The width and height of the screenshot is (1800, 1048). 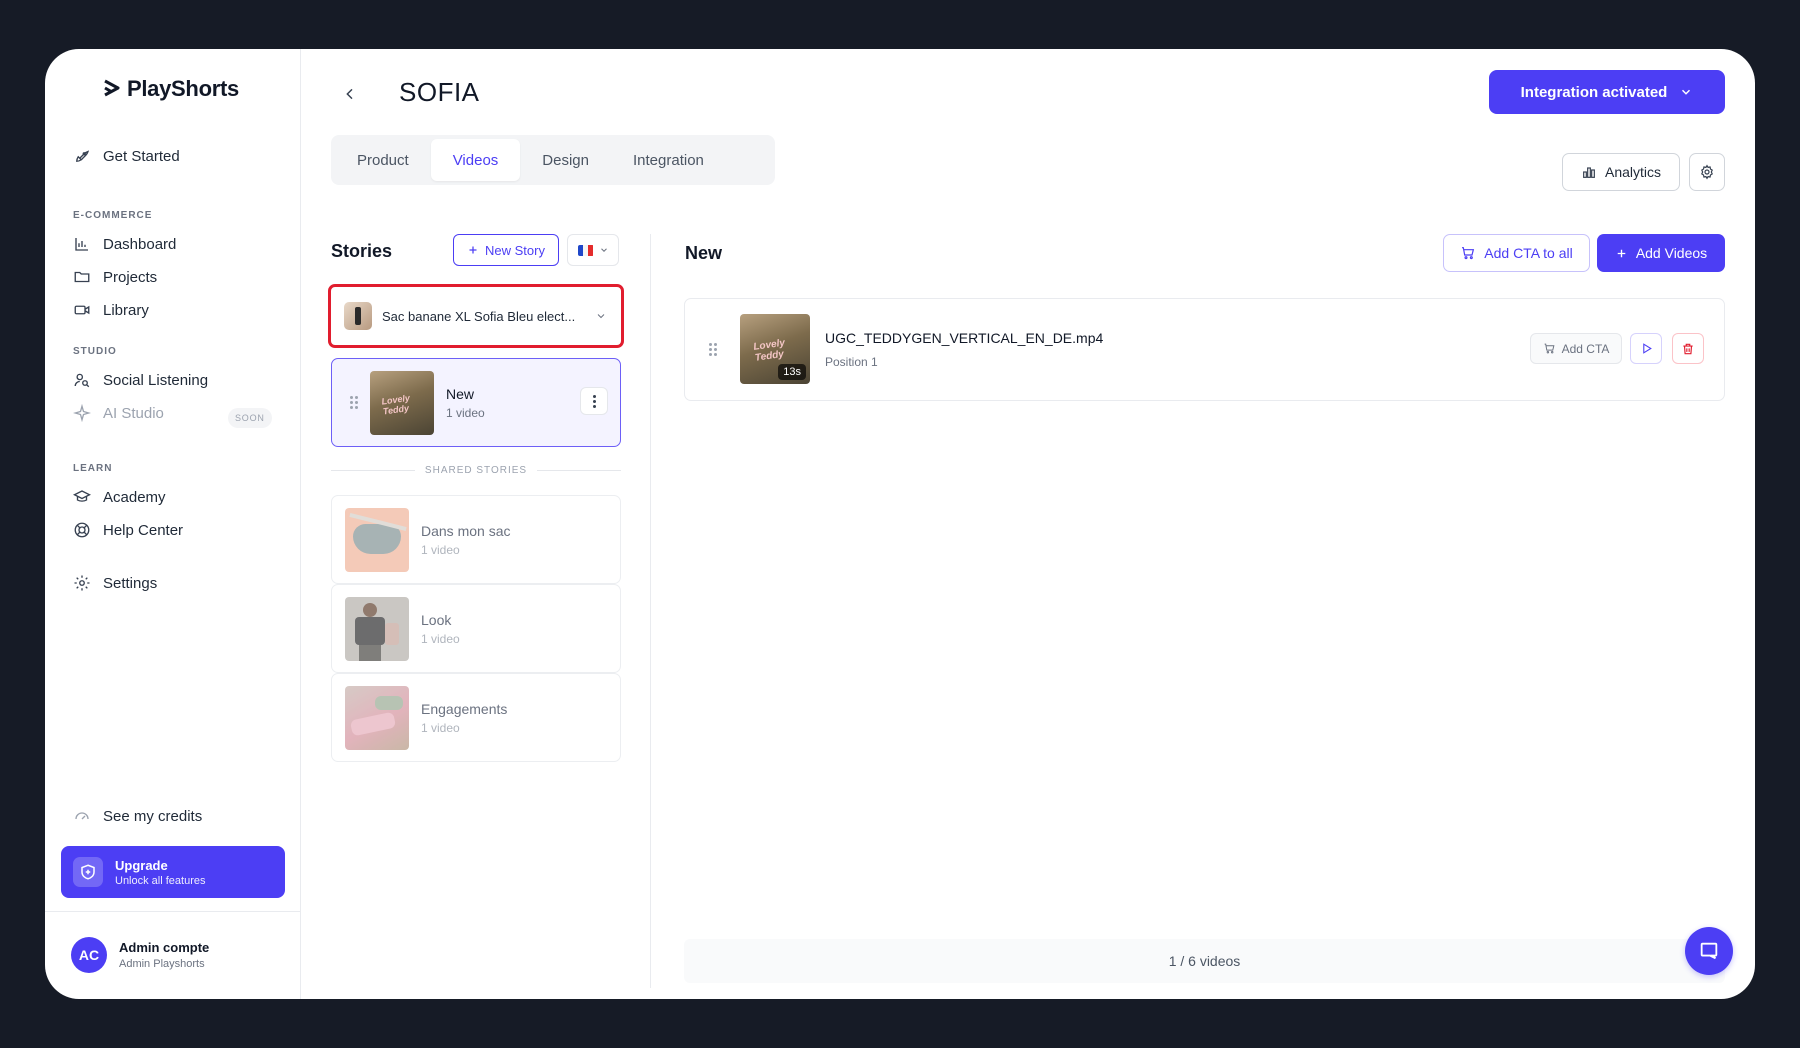 What do you see at coordinates (83, 156) in the screenshot?
I see `rocket-icon` at bounding box center [83, 156].